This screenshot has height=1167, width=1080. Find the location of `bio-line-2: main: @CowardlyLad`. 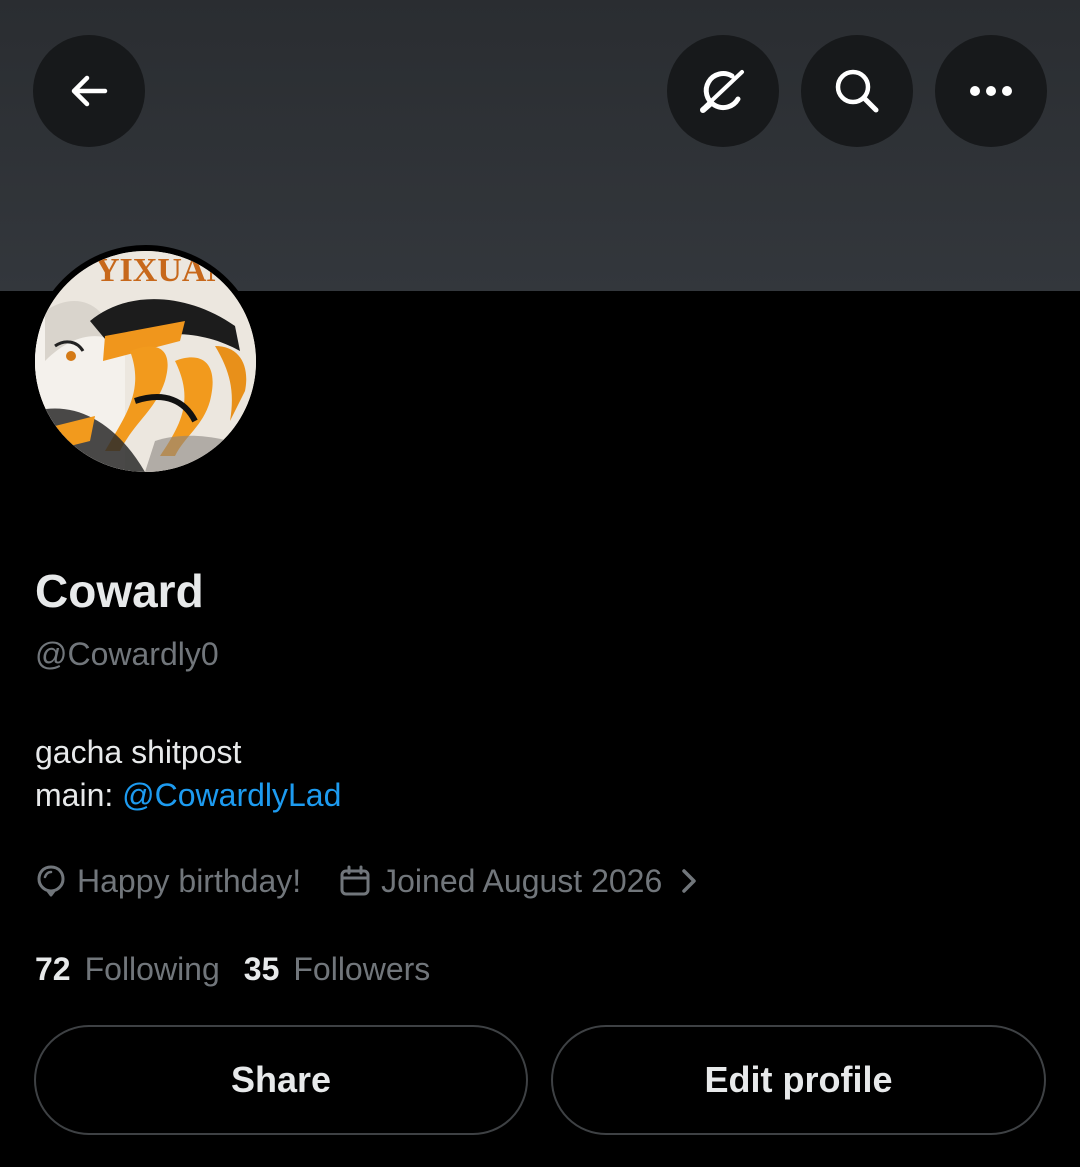

bio-line-2: main: @CowardlyLad is located at coordinates (188, 795).